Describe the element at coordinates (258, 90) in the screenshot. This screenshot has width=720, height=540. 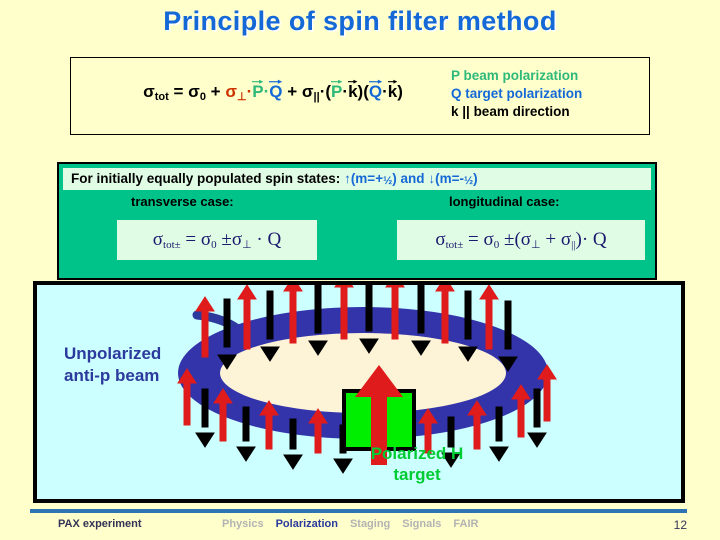
I see `p-vector-1: P` at that location.